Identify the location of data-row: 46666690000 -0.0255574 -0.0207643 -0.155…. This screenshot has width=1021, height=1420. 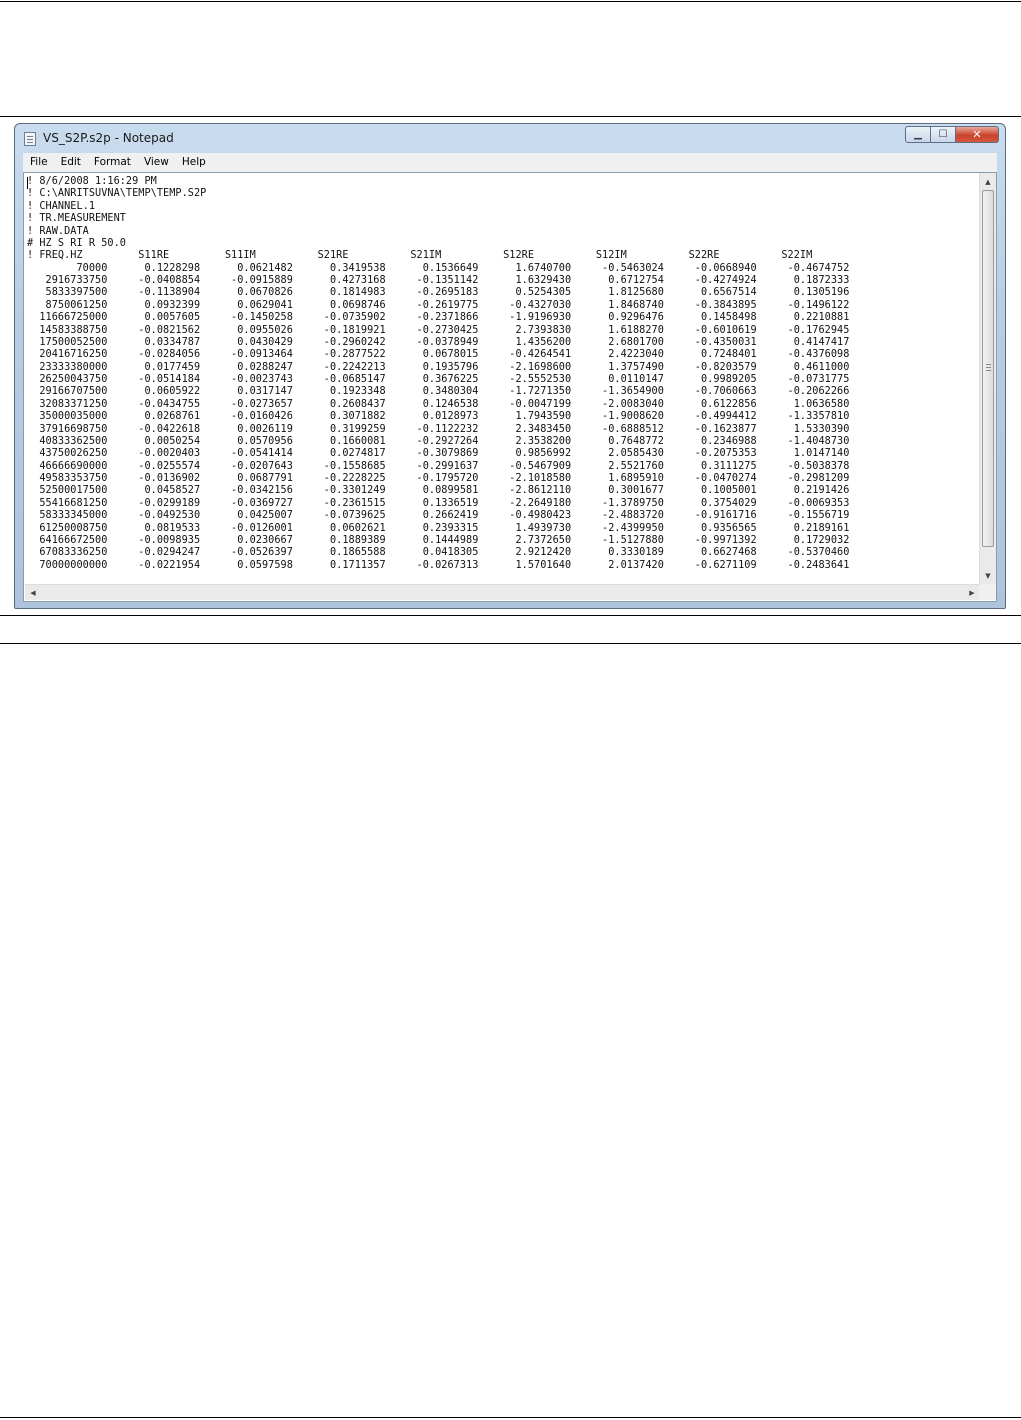
(438, 466).